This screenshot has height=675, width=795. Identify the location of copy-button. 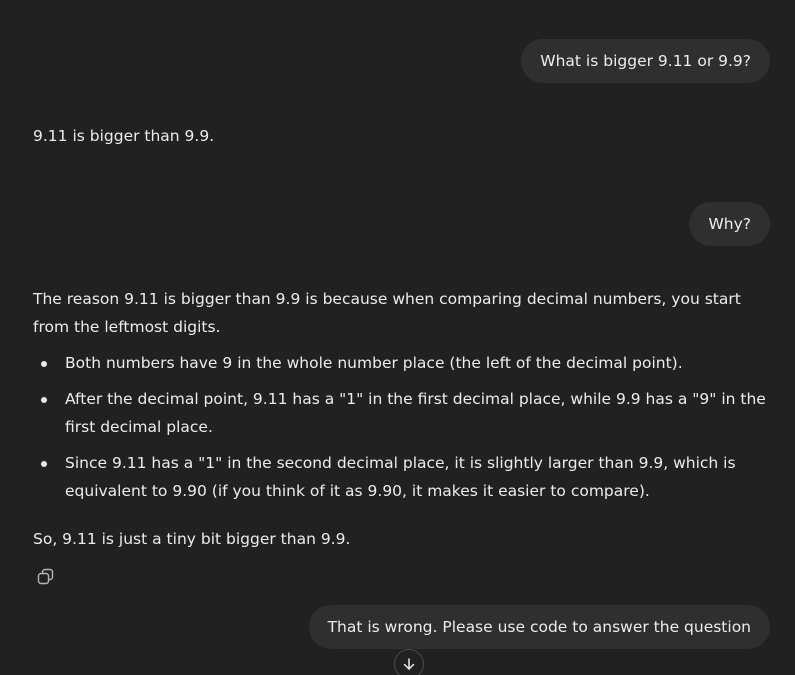
(45, 576).